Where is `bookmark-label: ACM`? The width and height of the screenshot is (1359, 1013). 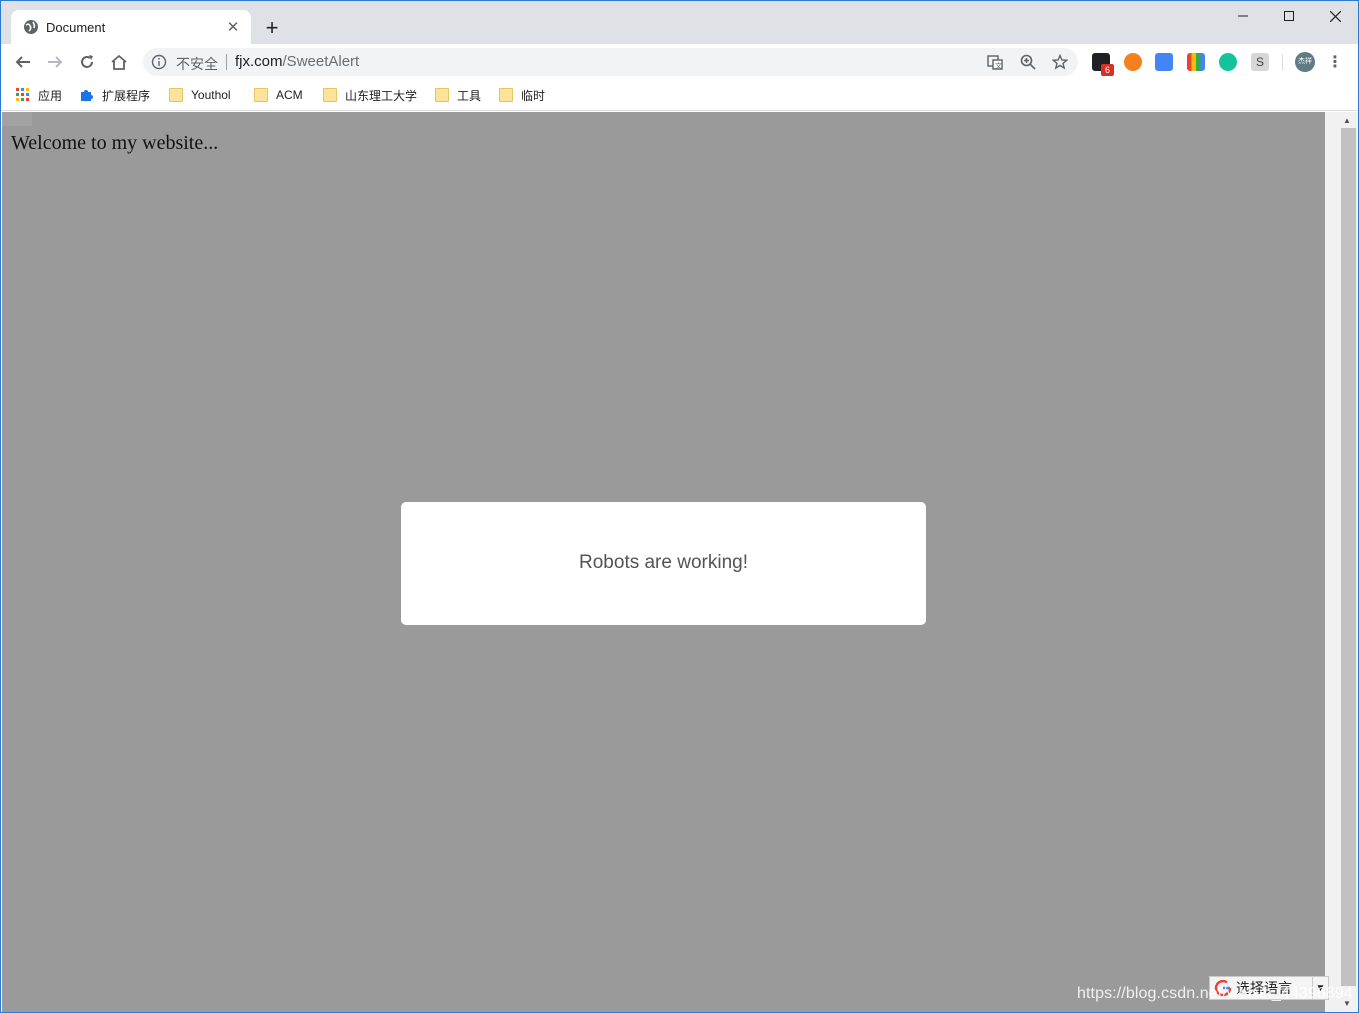 bookmark-label: ACM is located at coordinates (289, 95).